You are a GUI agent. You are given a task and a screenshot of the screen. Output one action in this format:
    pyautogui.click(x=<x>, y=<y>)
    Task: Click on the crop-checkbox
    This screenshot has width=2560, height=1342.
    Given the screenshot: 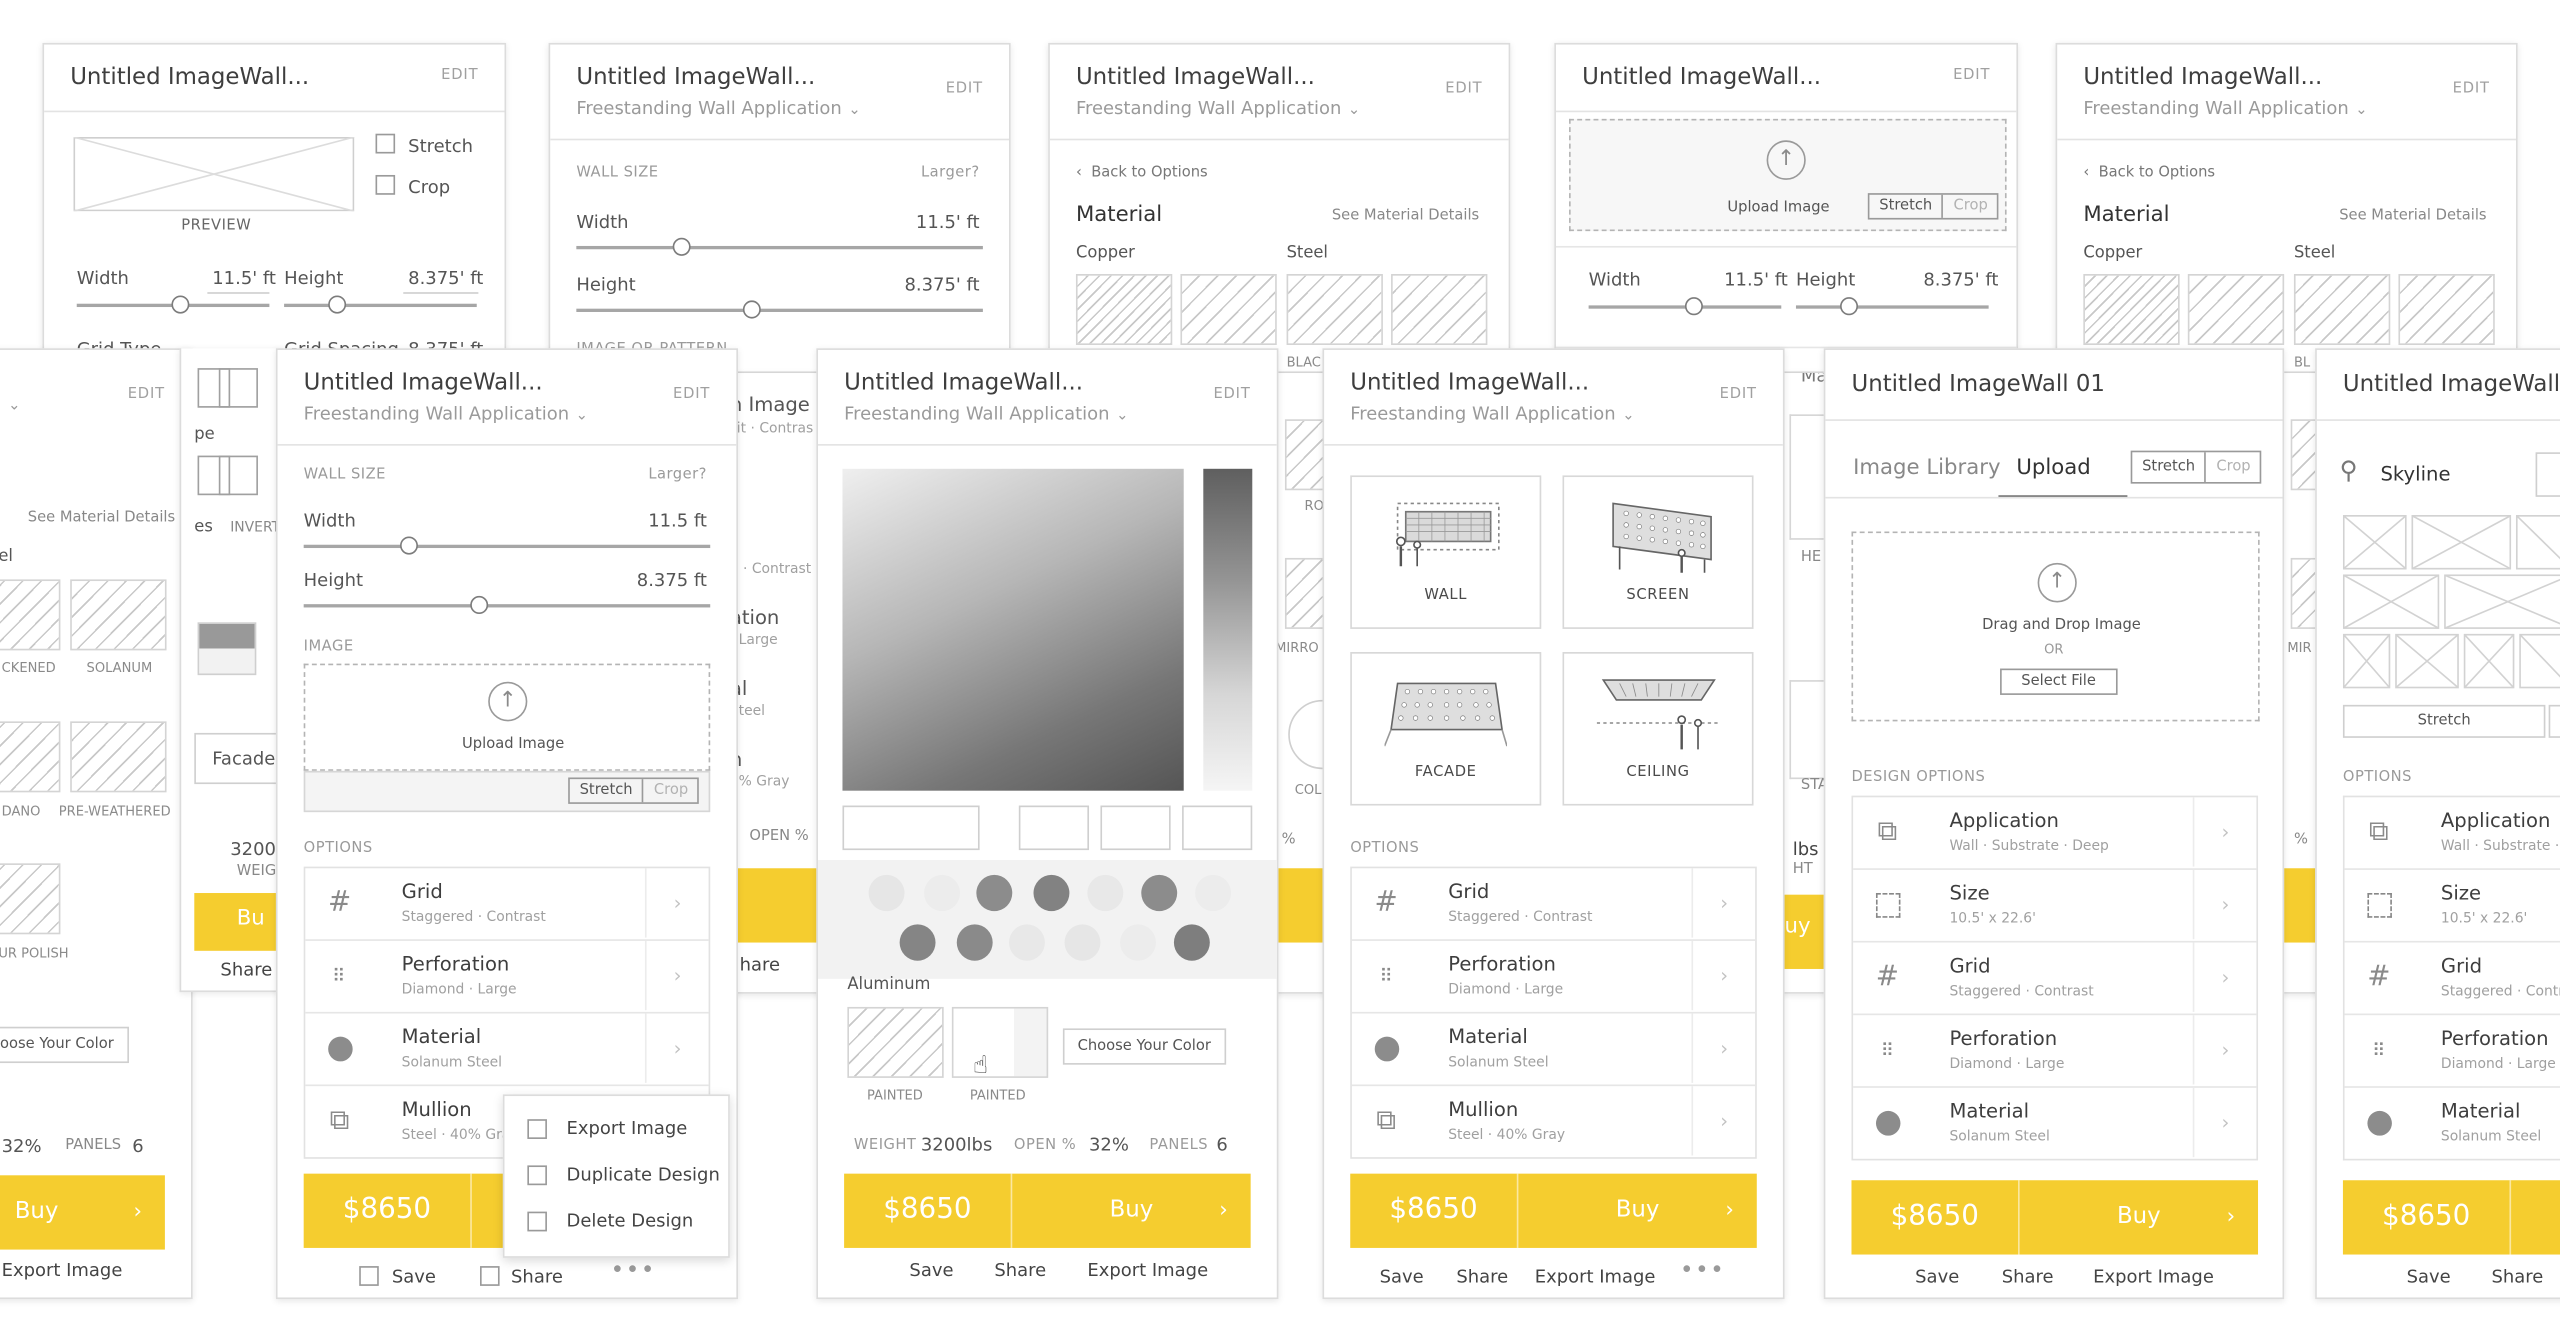 What is the action you would take?
    pyautogui.click(x=385, y=184)
    